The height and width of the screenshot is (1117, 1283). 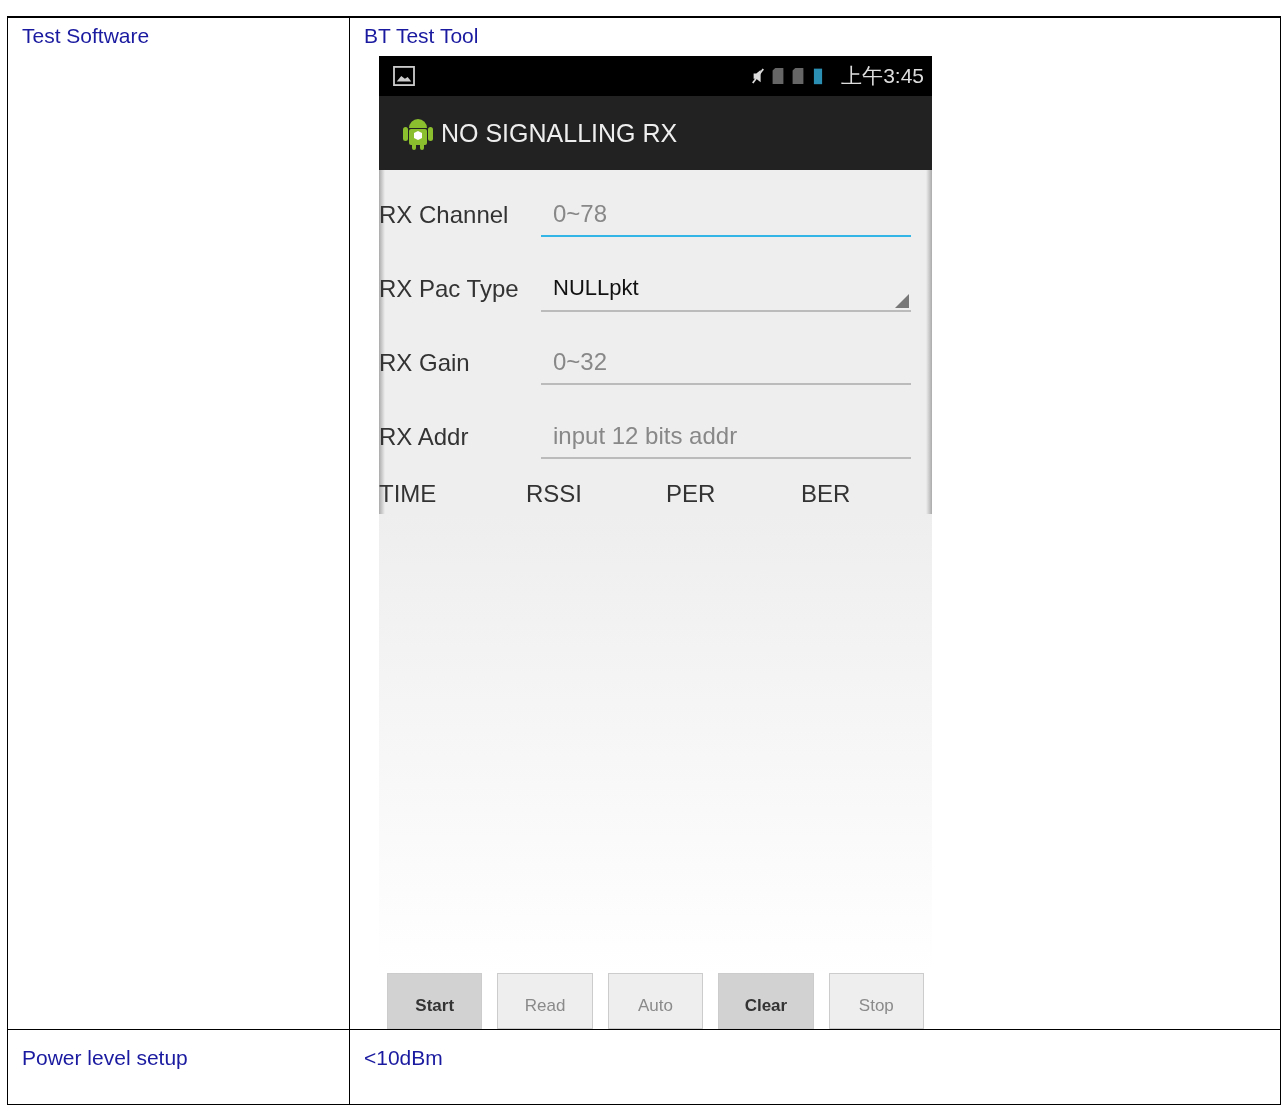 I want to click on input-field: 0~32, so click(x=726, y=363).